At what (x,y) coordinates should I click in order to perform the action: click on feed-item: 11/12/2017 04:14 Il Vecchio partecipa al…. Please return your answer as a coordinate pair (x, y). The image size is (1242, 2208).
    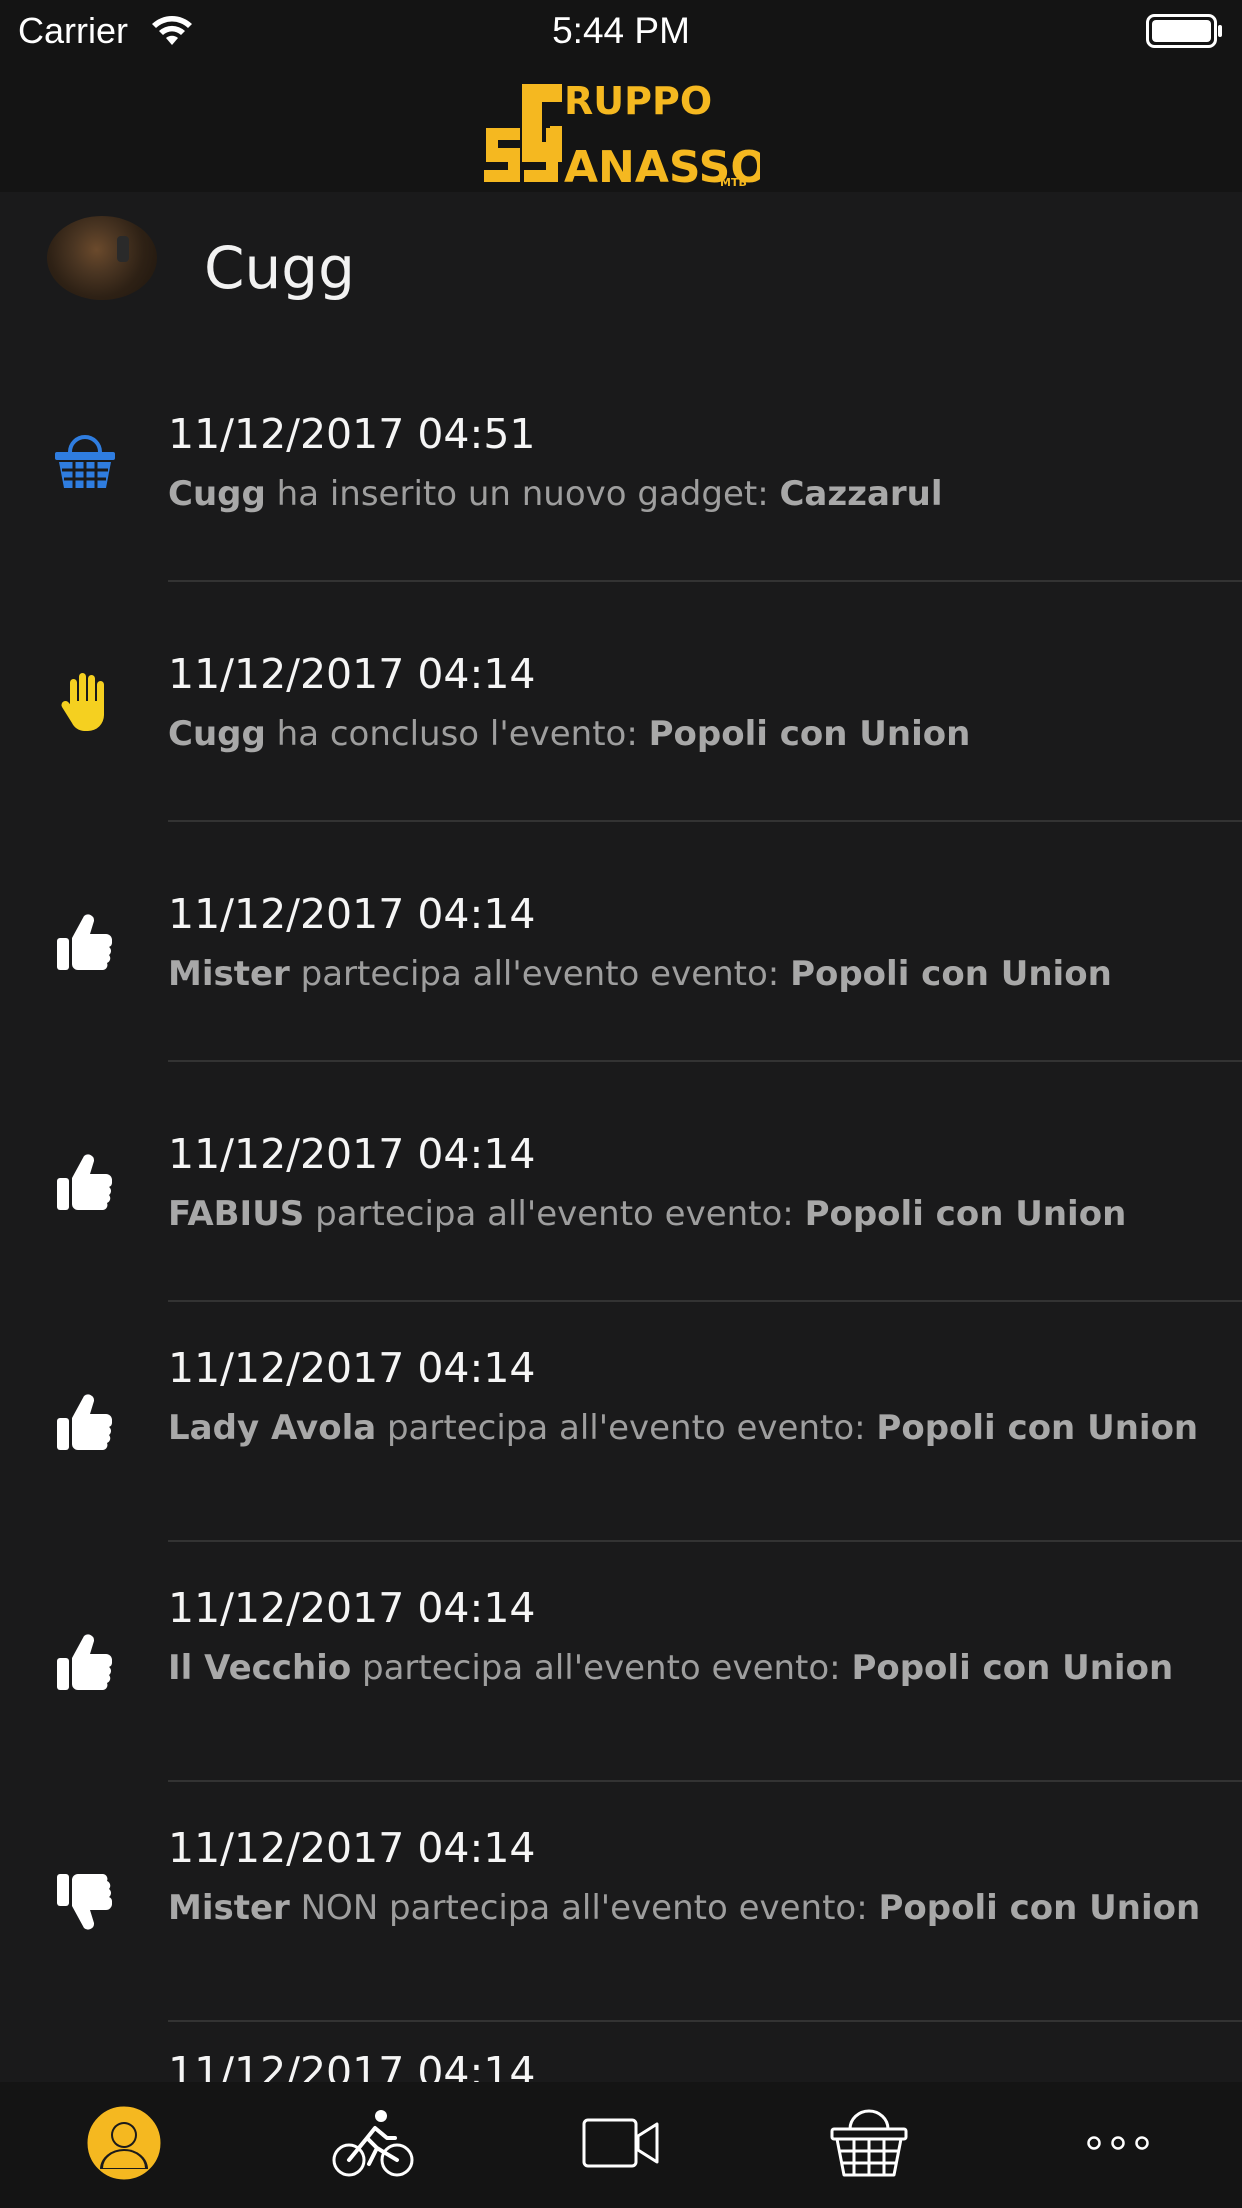
    Looking at the image, I should click on (621, 1662).